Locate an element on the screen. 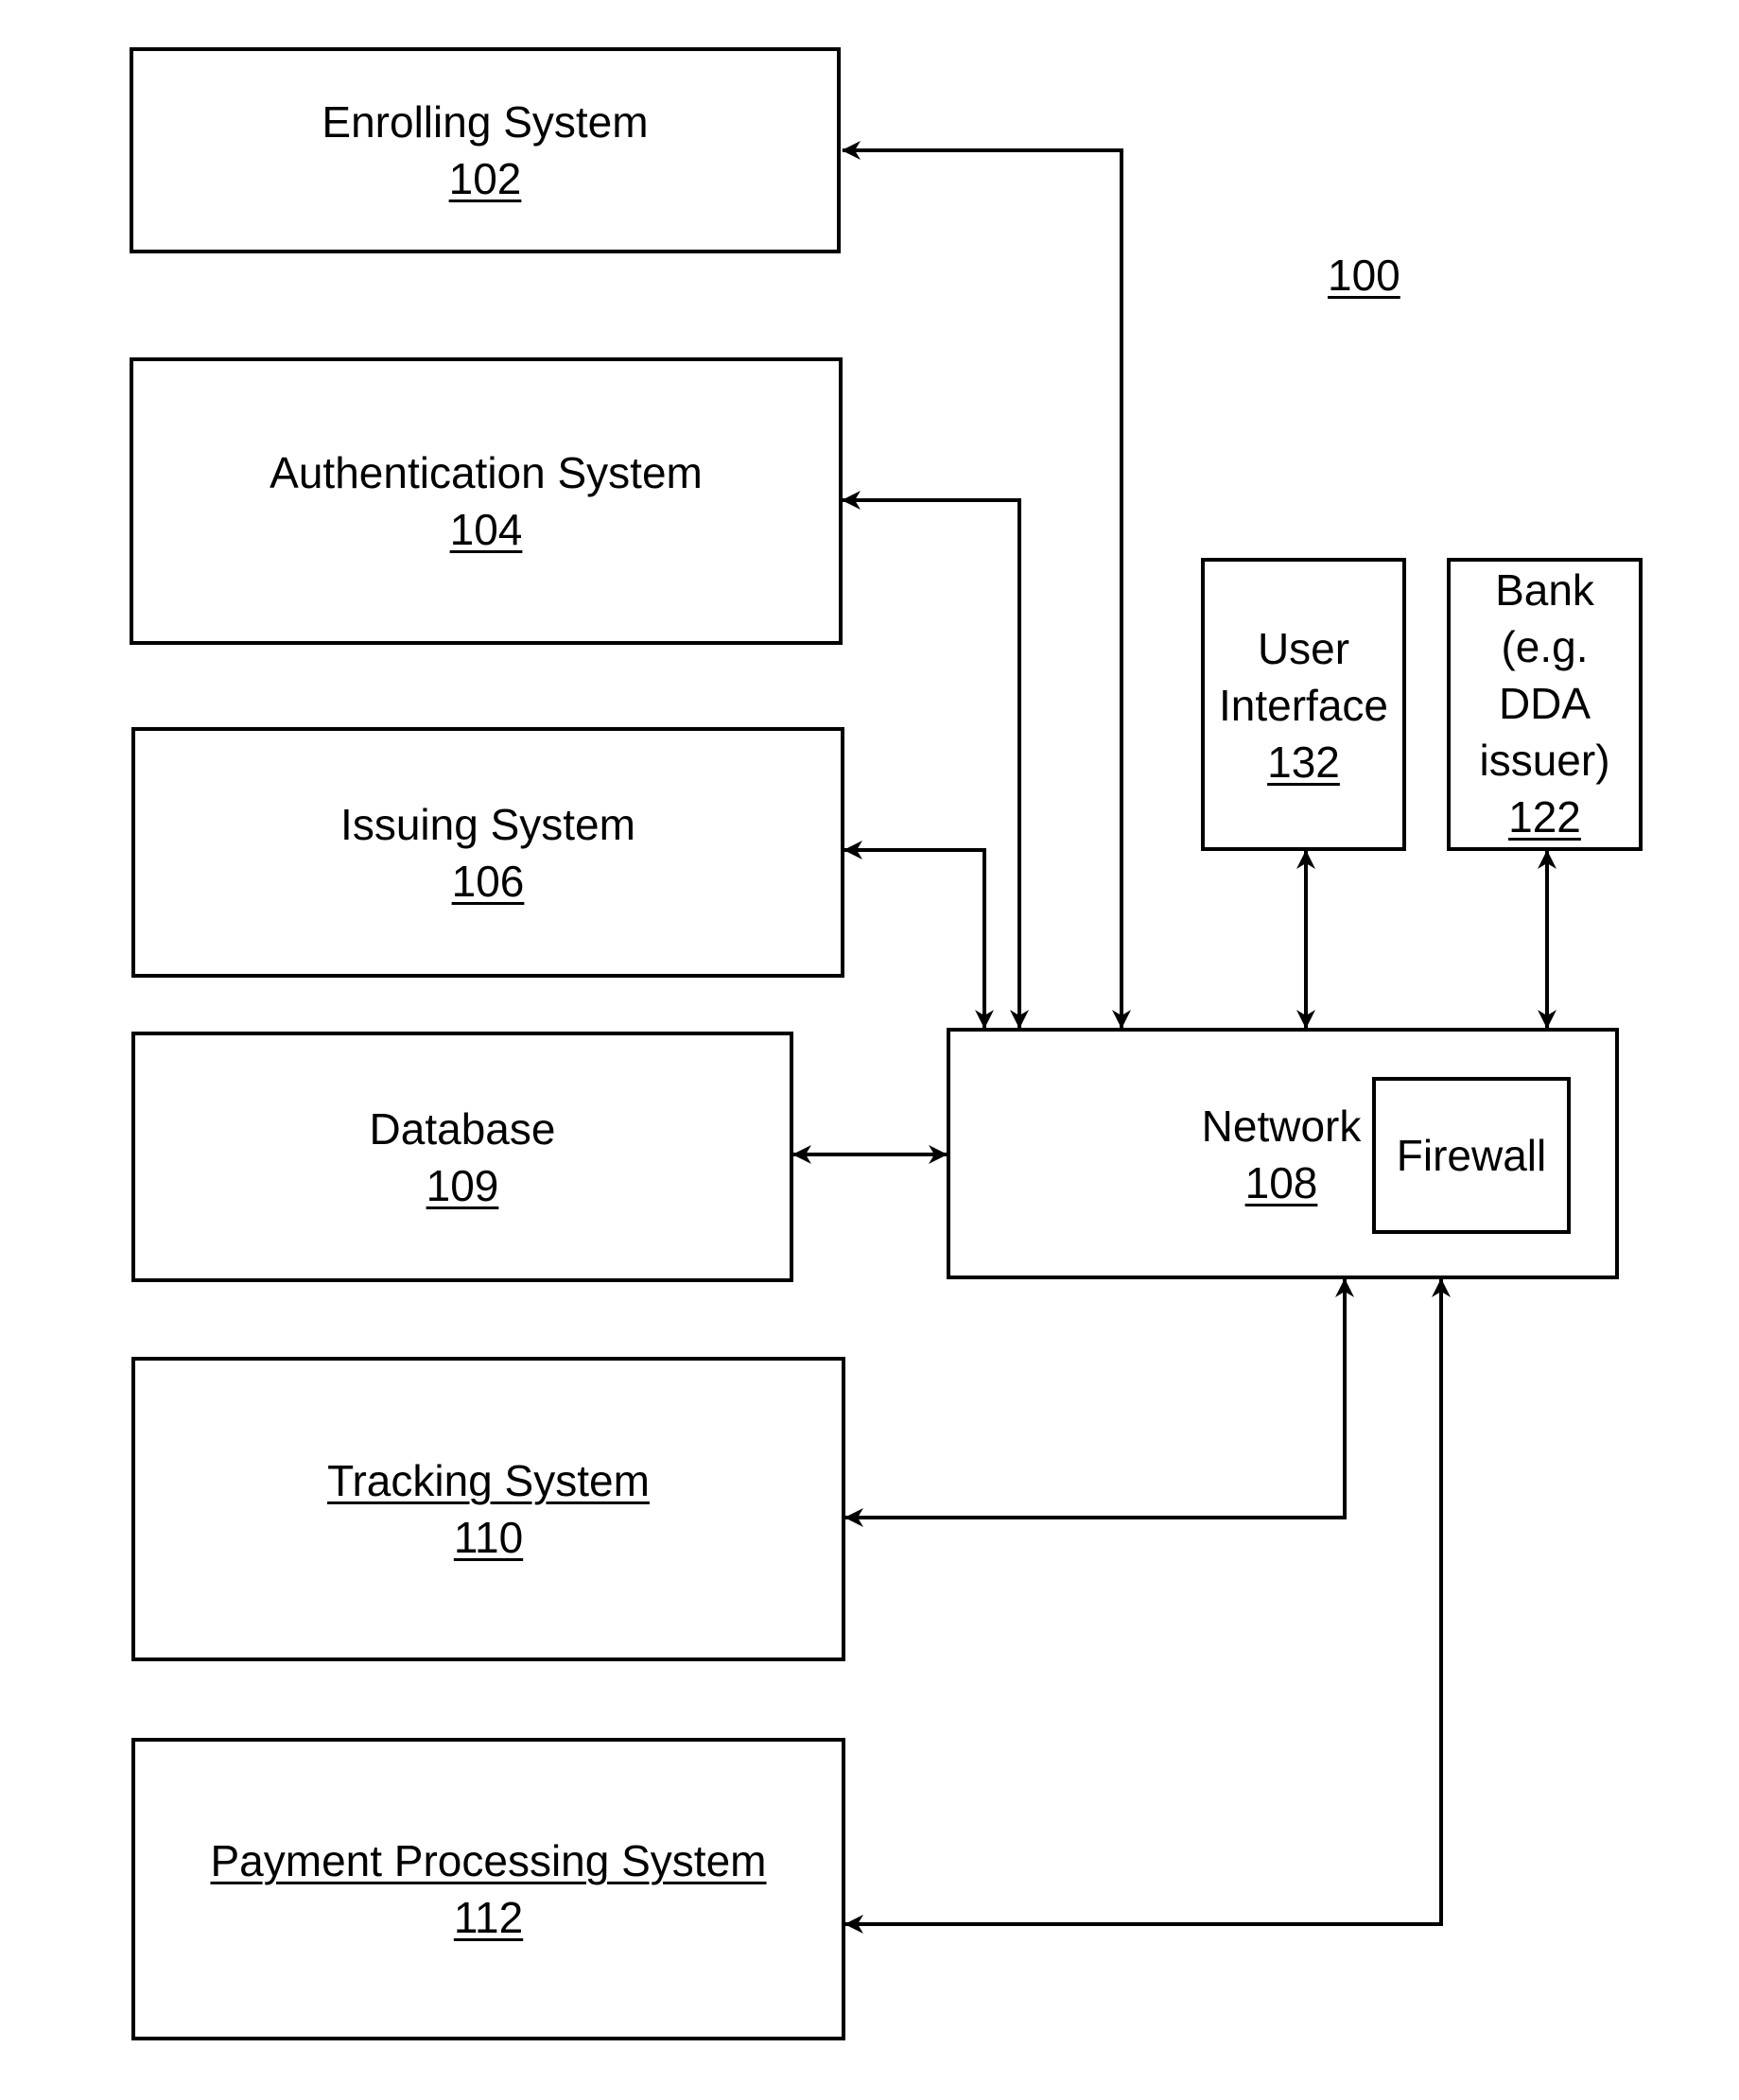  user-interface-box: User Interface 132 is located at coordinates (1303, 705).